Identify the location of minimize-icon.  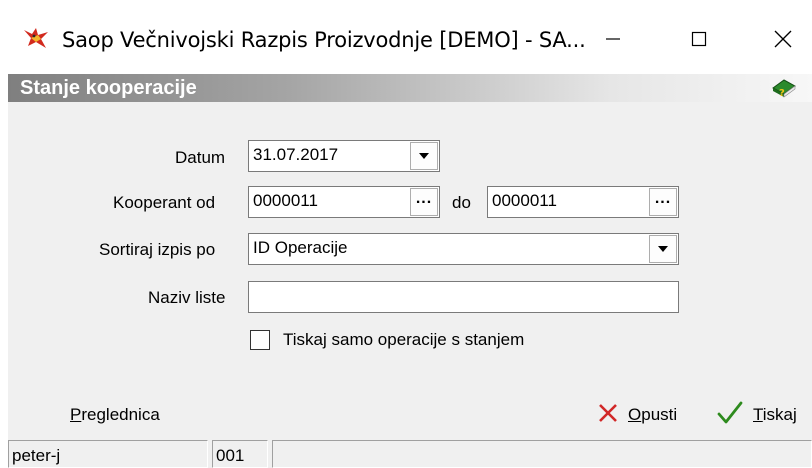
(613, 39).